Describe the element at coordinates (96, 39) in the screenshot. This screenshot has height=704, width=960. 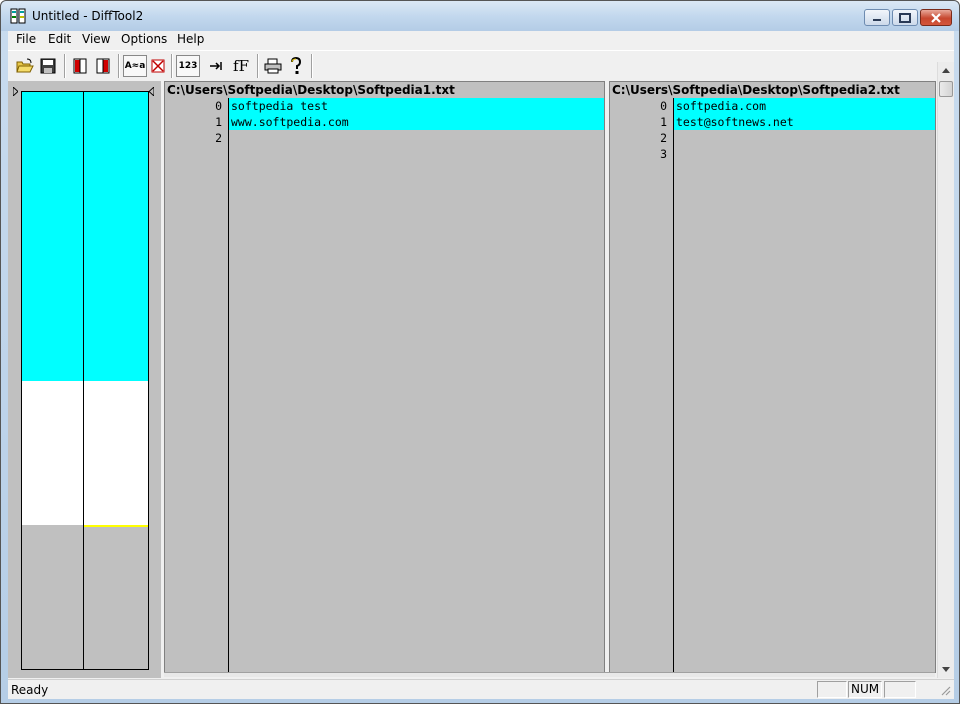
I see `menu-view: View` at that location.